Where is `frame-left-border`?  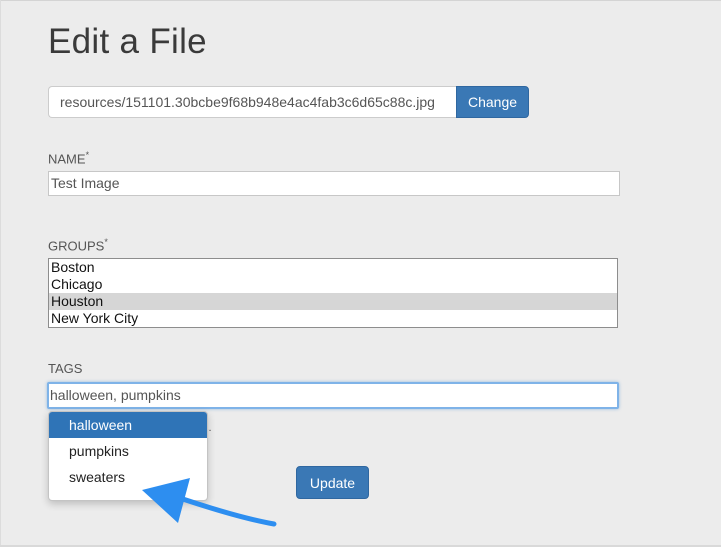
frame-left-border is located at coordinates (0, 273).